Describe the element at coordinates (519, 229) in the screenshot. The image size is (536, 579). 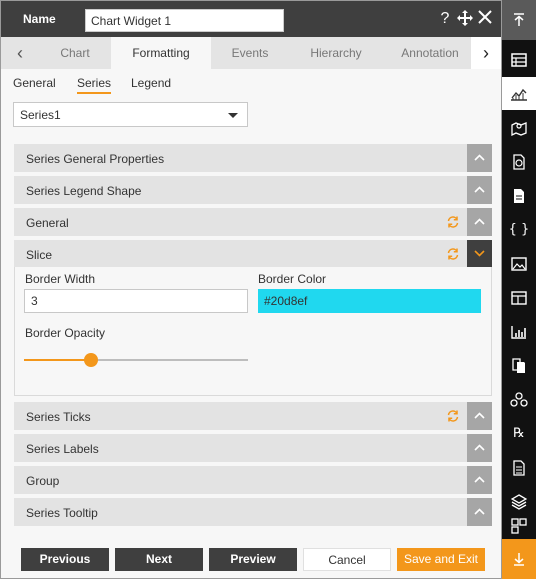
I see `code-braces-icon: { }` at that location.